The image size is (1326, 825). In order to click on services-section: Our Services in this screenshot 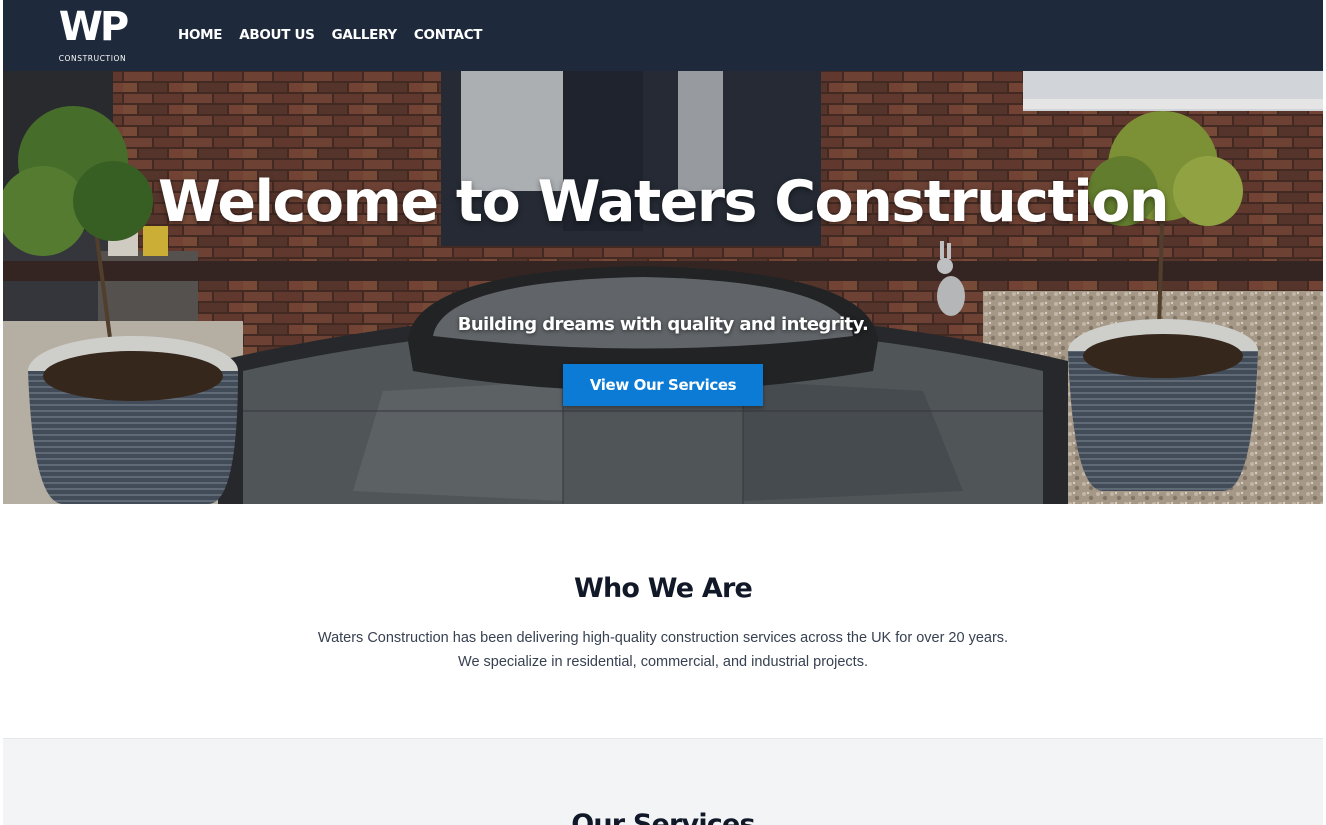, I will do `click(663, 781)`.